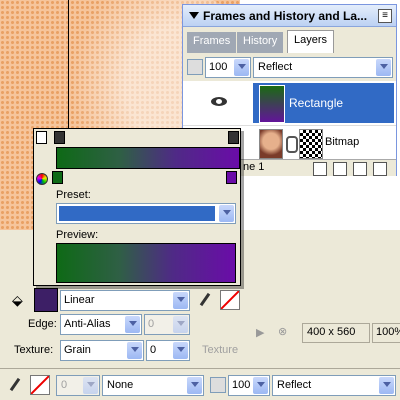  I want to click on edge-label: Edge:, so click(42, 324).